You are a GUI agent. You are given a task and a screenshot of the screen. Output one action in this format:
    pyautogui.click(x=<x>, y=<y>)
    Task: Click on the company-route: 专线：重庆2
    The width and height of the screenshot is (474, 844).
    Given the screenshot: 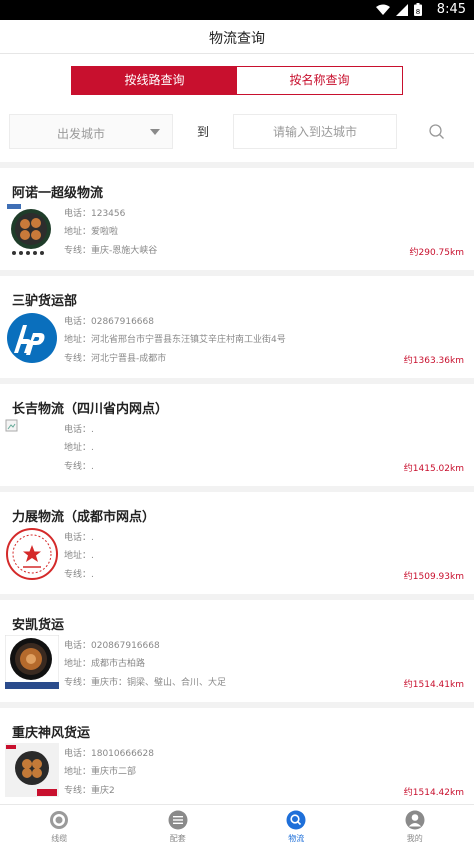 What is the action you would take?
    pyautogui.click(x=89, y=791)
    